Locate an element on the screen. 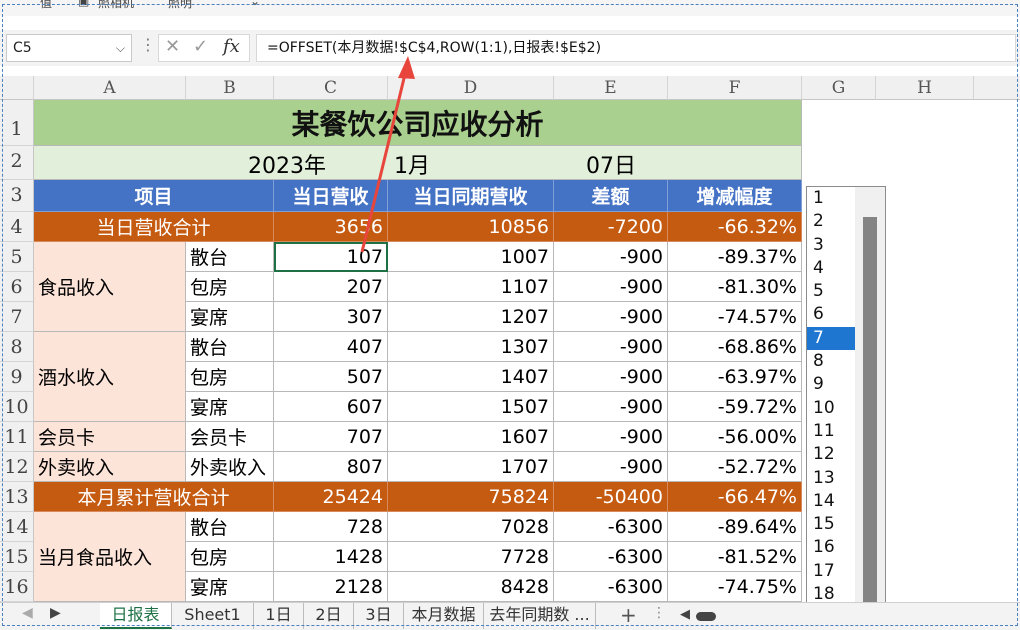  cell-same: 8428 is located at coordinates (471, 587).